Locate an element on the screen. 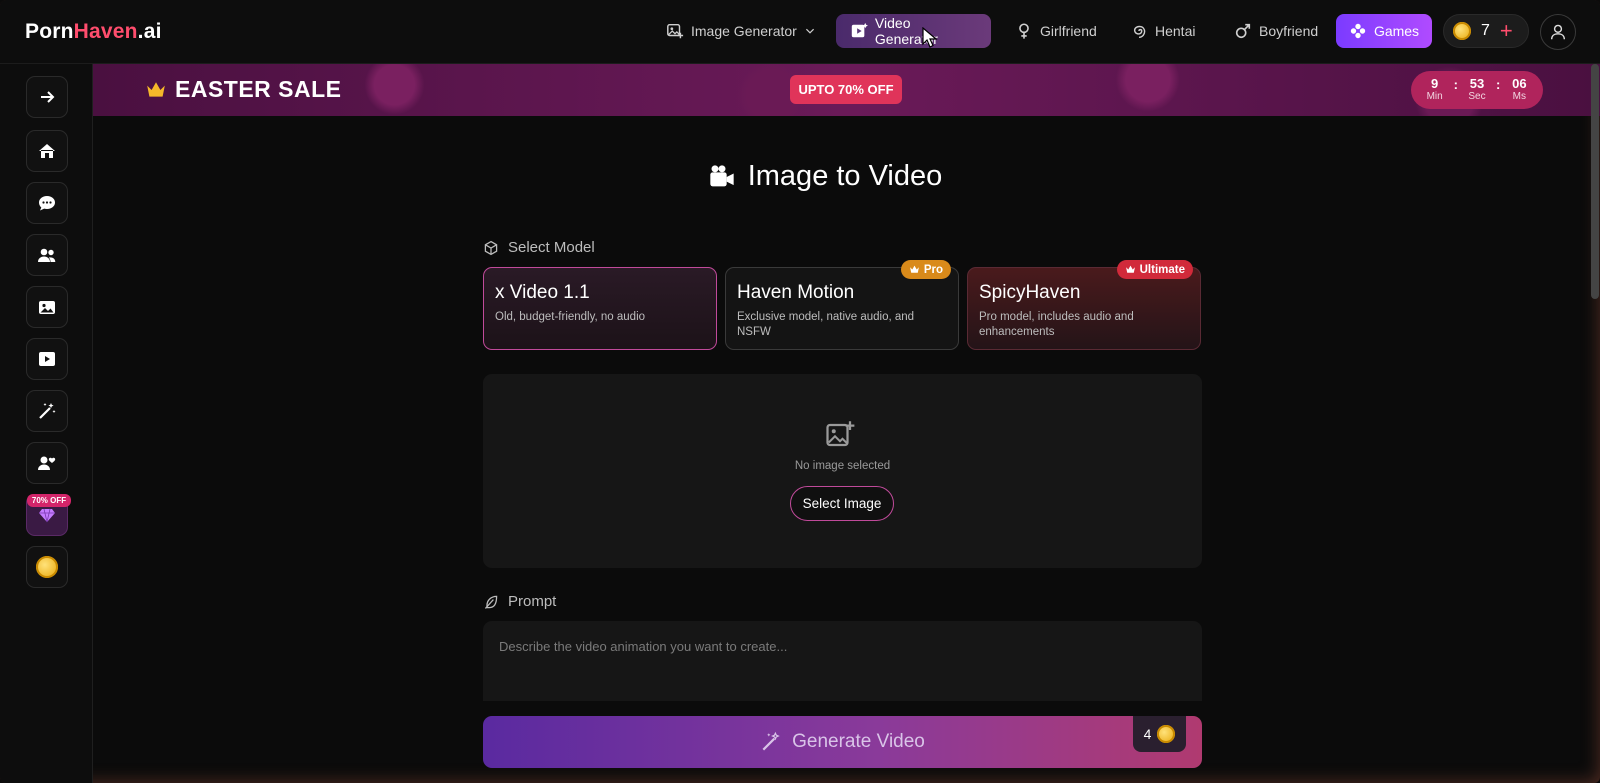  prompt-box is located at coordinates (842, 661).